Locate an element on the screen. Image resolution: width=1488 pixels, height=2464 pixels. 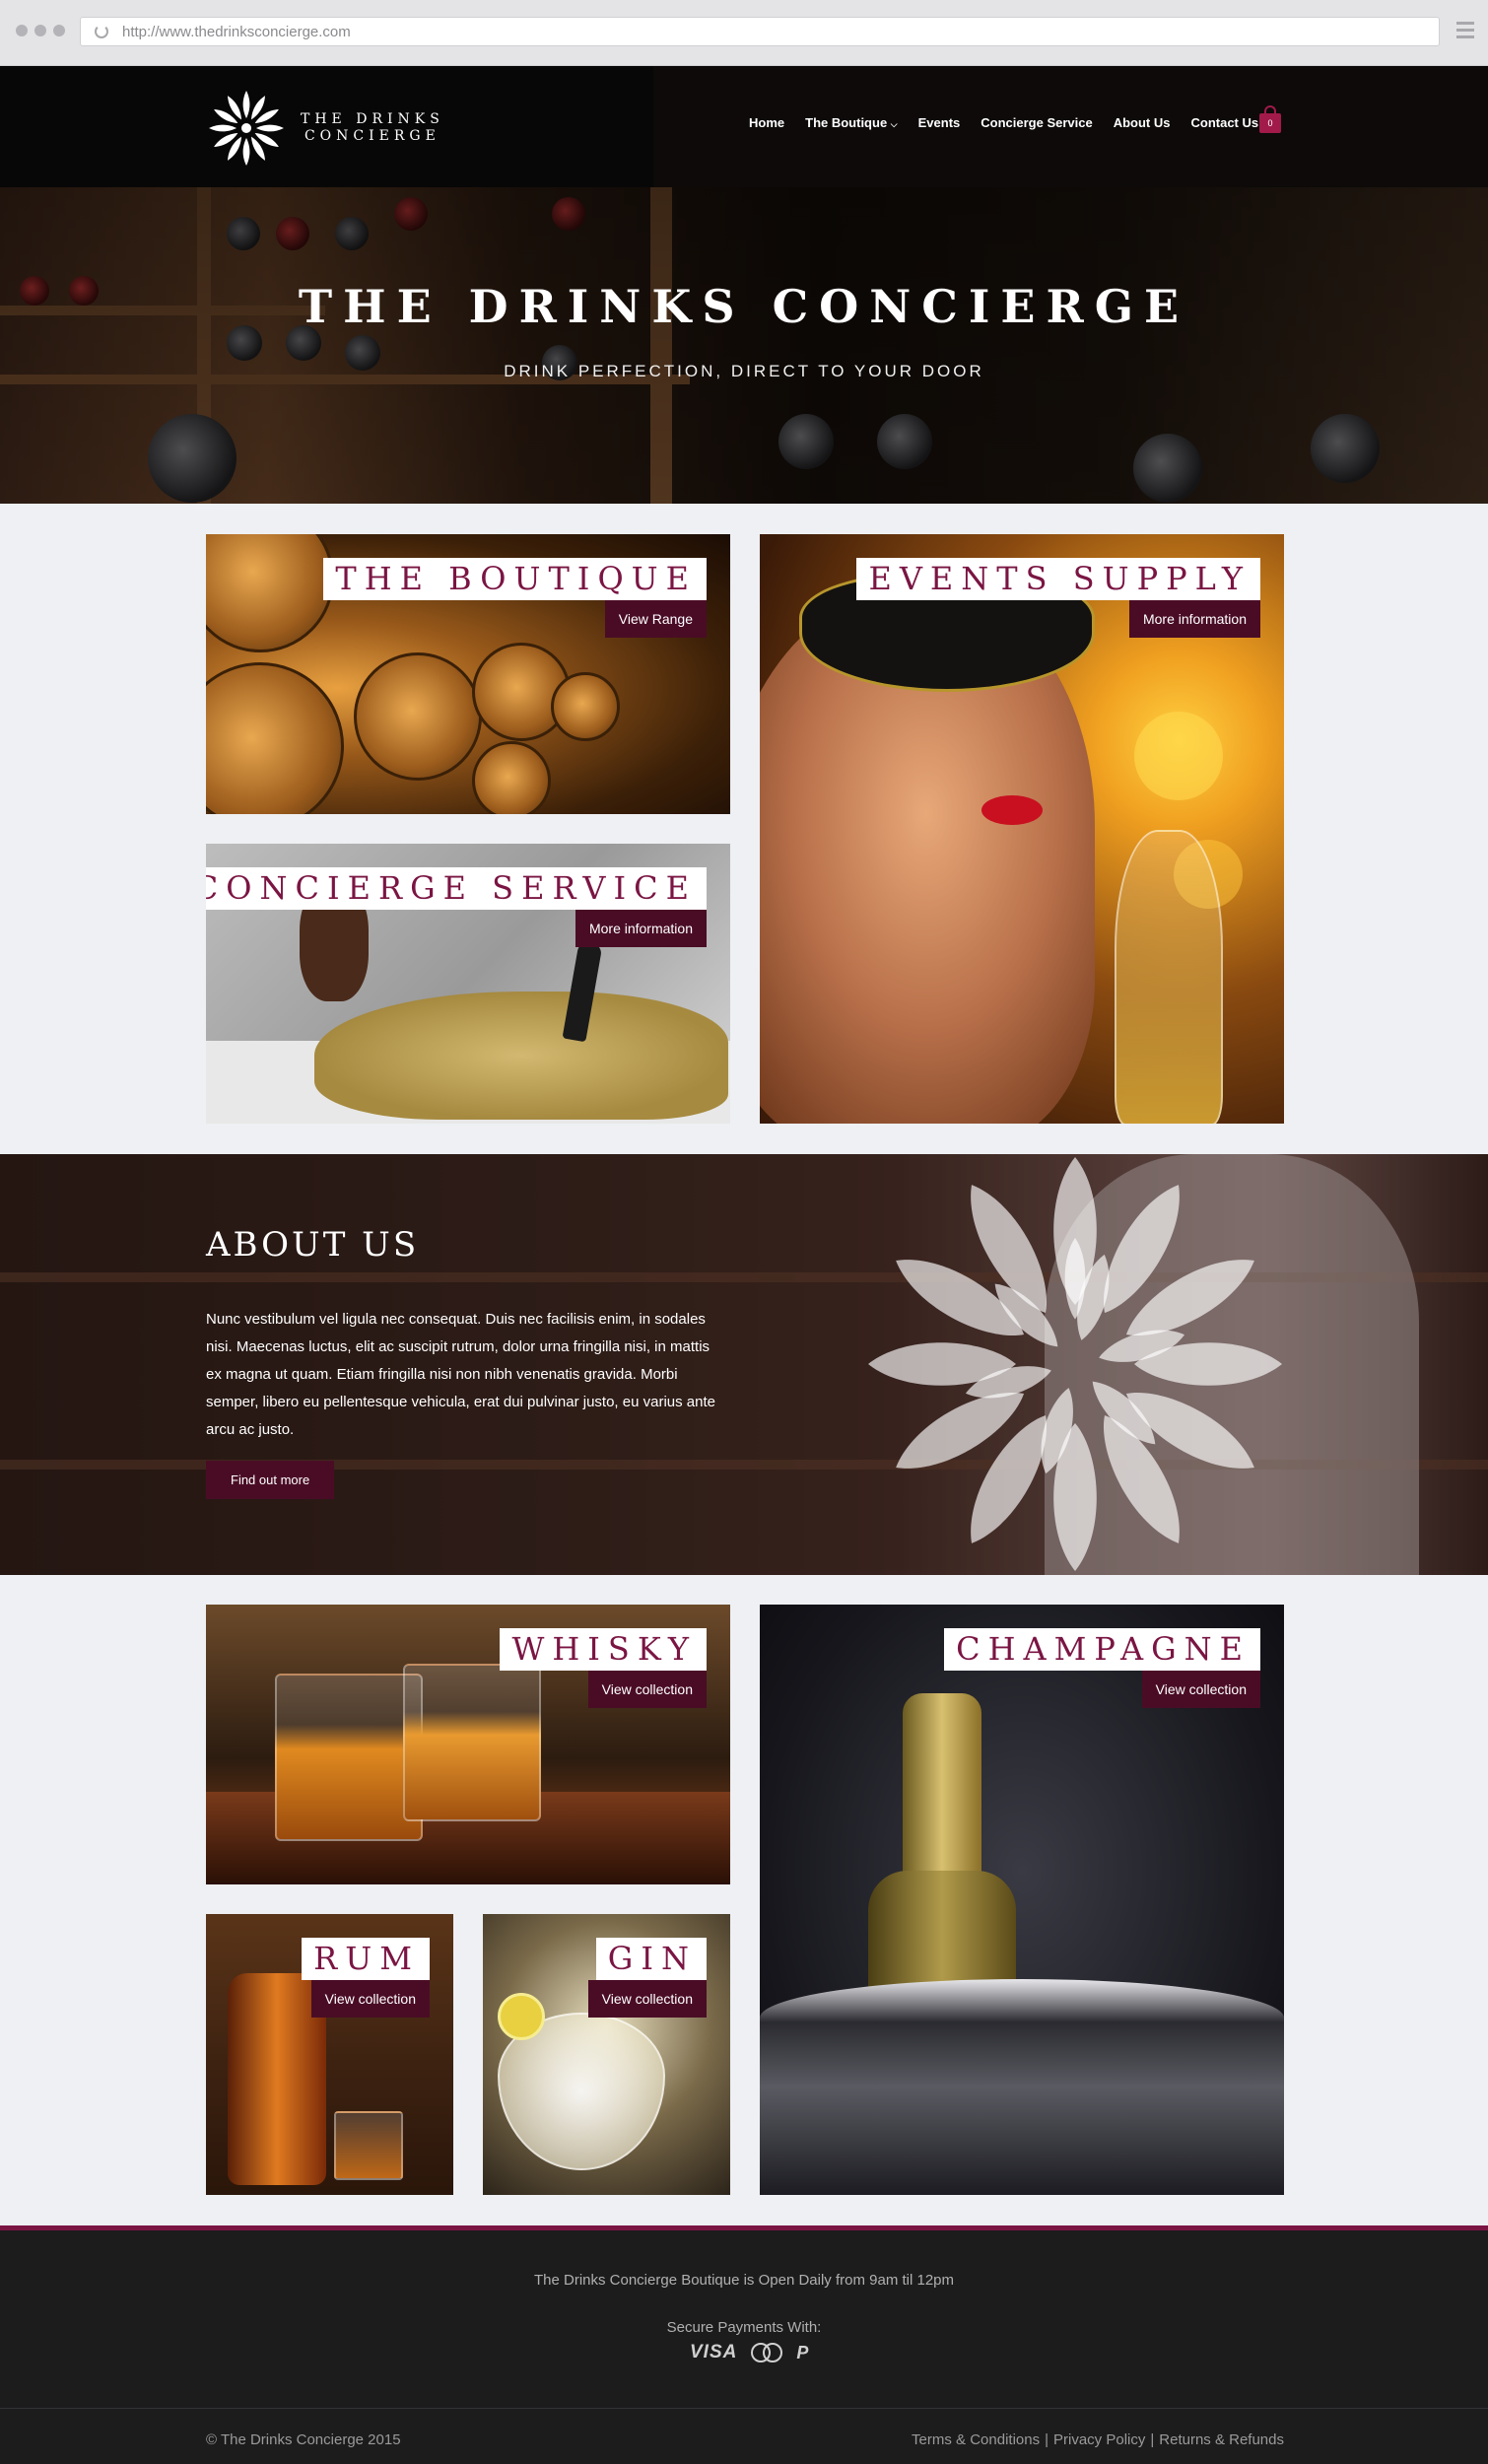
nav-item-contact-us: Contact Us is located at coordinates (1225, 122).